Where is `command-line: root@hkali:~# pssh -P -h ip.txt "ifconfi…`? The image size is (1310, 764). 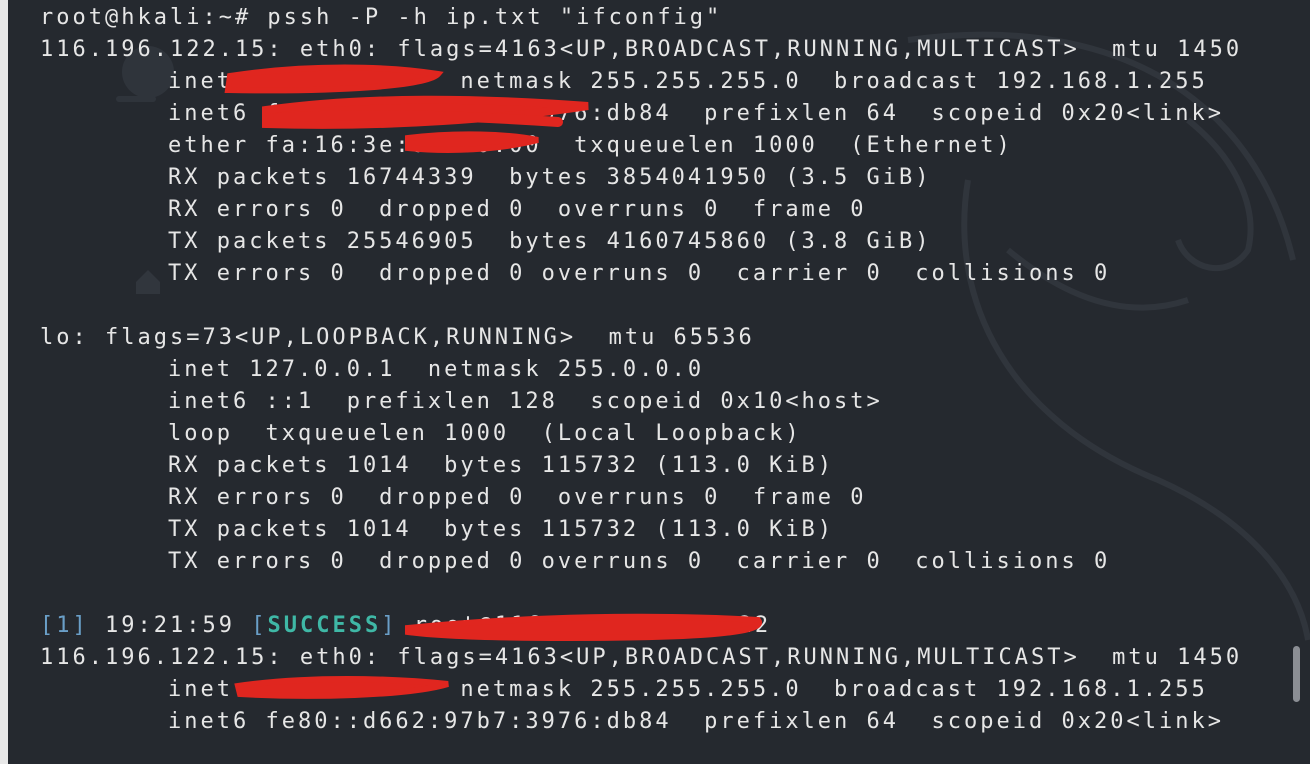 command-line: root@hkali:~# pssh -P -h ip.txt "ifconfi… is located at coordinates (381, 17).